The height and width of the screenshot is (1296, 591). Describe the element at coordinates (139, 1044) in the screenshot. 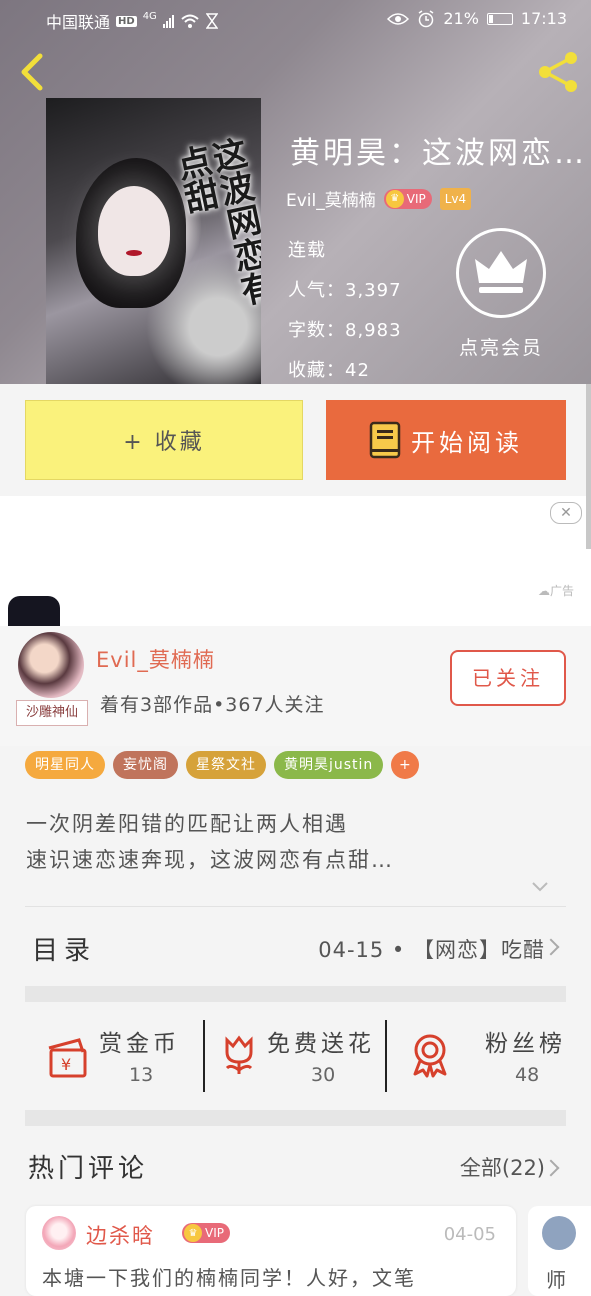

I see `stat-label: 赏金币` at that location.